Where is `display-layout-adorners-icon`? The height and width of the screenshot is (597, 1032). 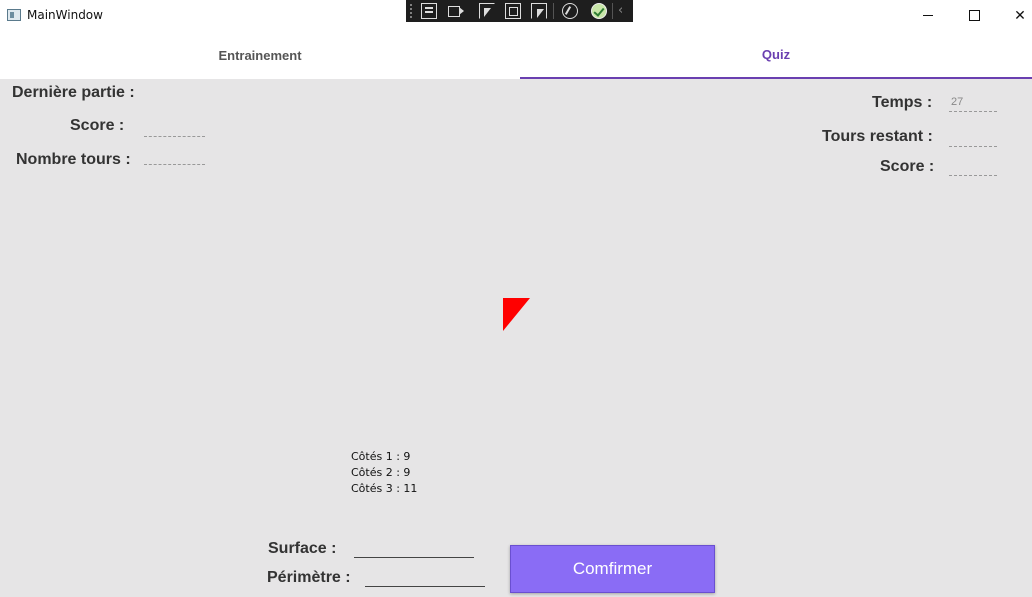
display-layout-adorners-icon is located at coordinates (513, 11).